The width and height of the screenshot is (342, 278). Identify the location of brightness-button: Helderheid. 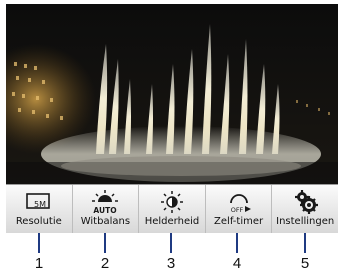
(172, 209).